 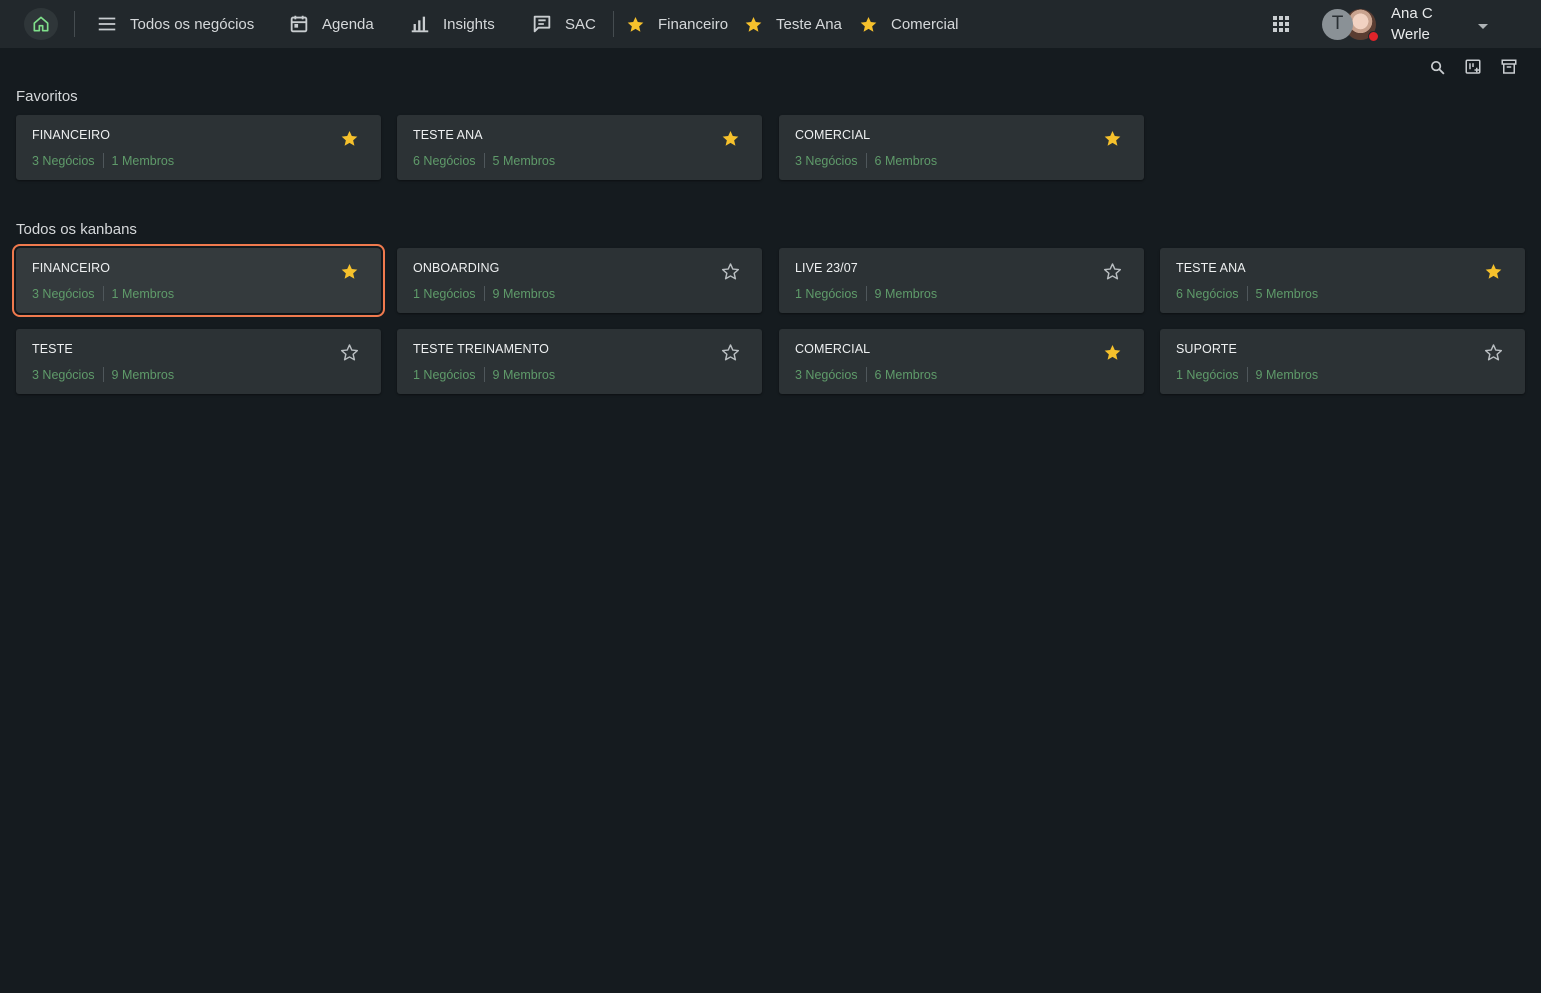 I want to click on kanban-card: TESTE 3 Negócios 9 Membros, so click(x=198, y=361).